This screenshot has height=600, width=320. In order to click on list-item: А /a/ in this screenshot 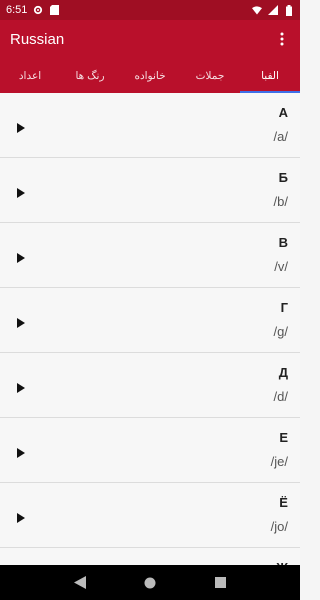, I will do `click(150, 125)`.